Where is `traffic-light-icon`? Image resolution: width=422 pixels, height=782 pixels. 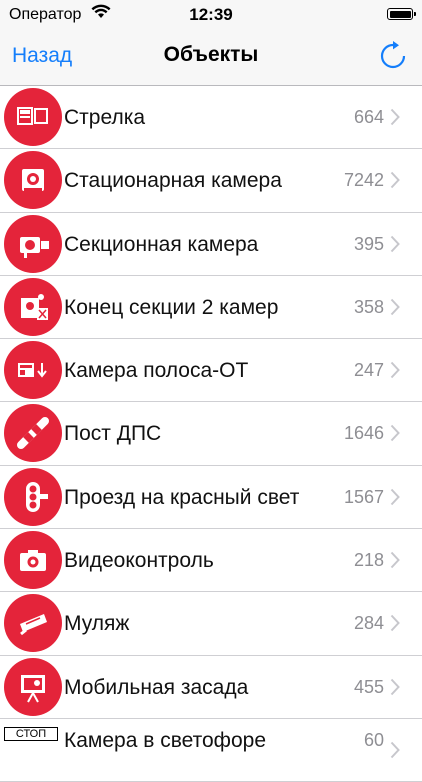 traffic-light-icon is located at coordinates (33, 496).